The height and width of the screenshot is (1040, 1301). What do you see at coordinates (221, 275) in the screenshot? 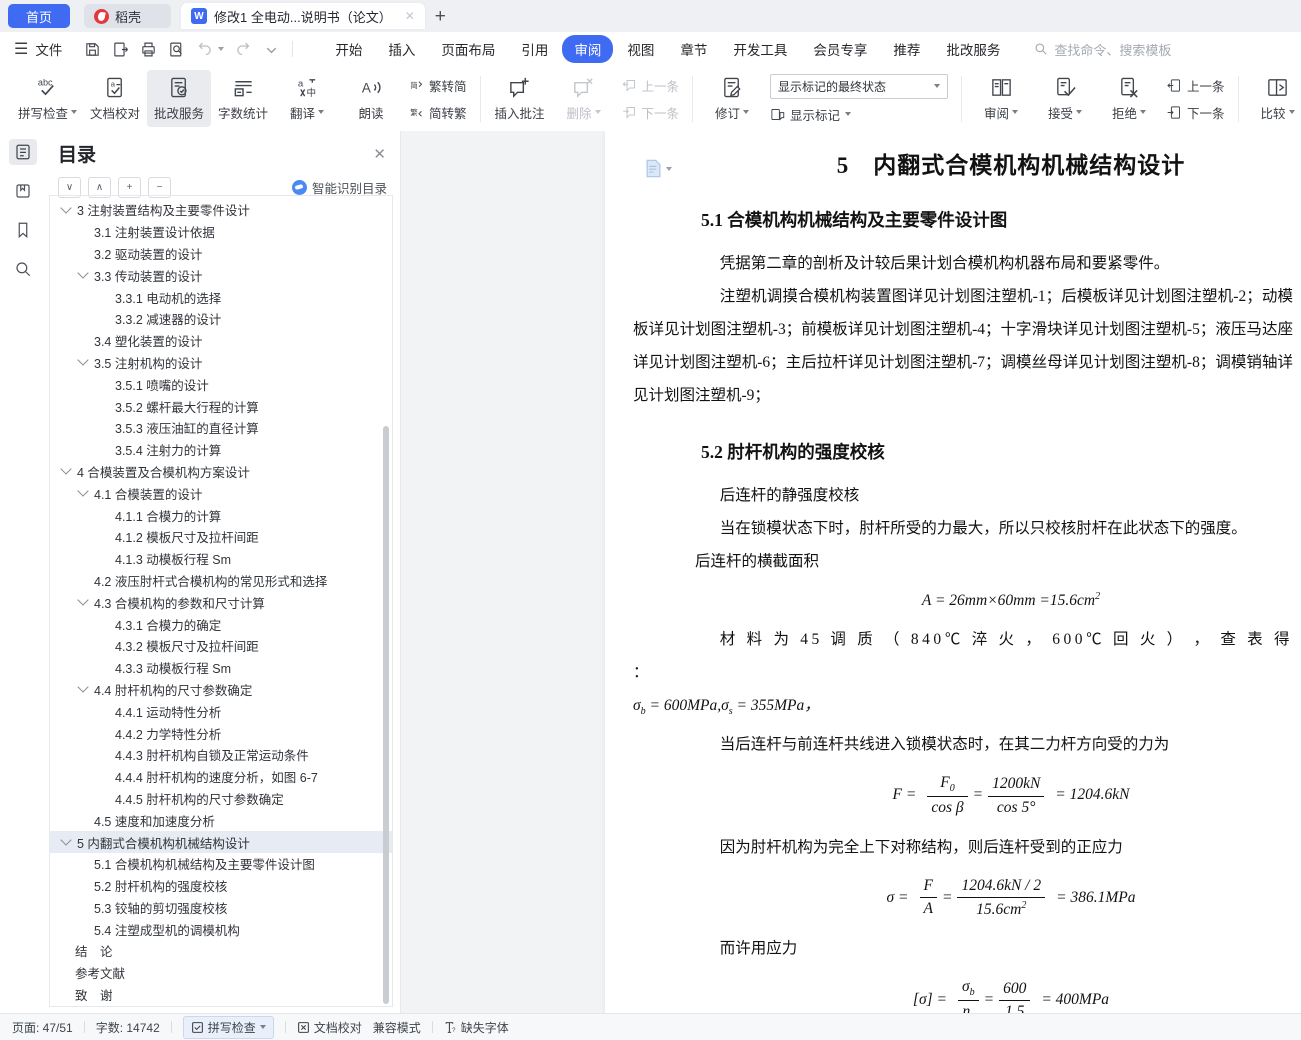
I see `toc-item: 3.3 传动装置的设计` at bounding box center [221, 275].